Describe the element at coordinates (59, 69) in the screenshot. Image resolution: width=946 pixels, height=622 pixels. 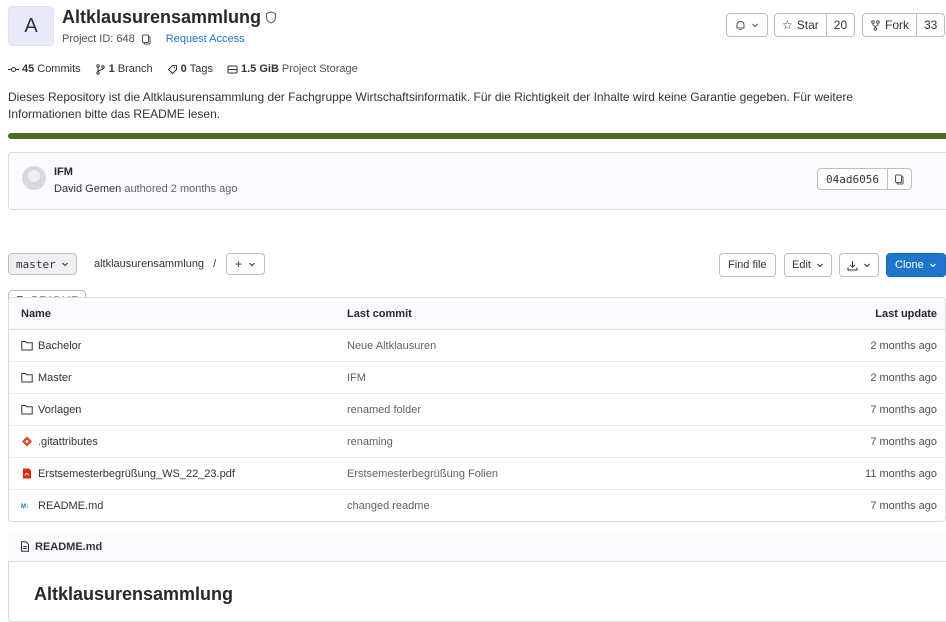
I see `commits-label: Commits` at that location.